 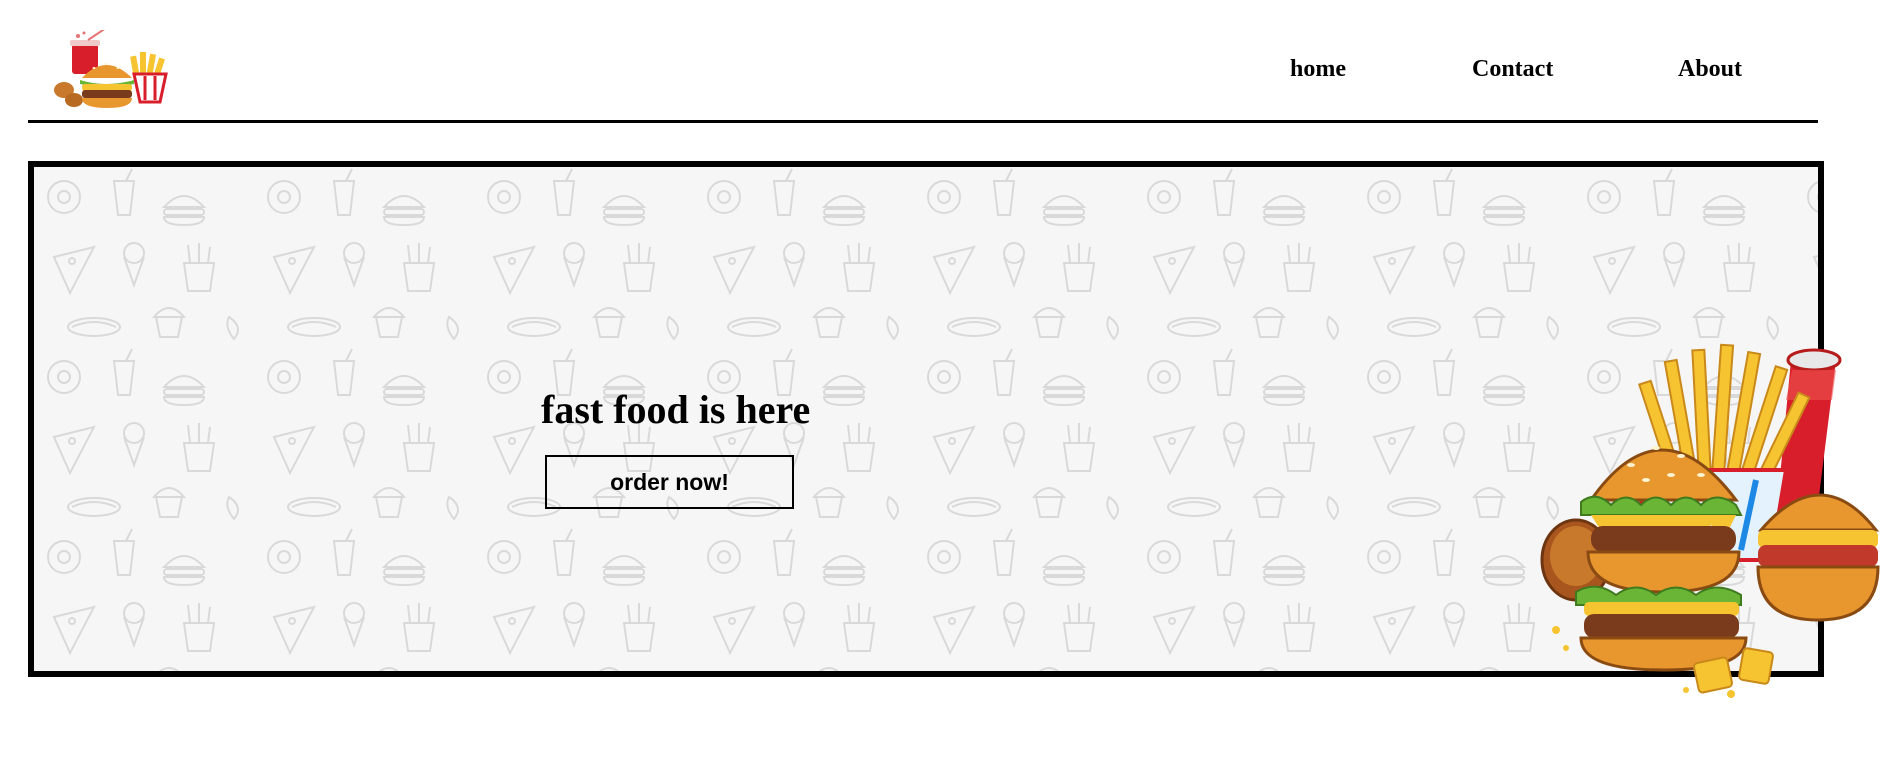 I want to click on nav-link-contact: Contact, so click(x=1512, y=69).